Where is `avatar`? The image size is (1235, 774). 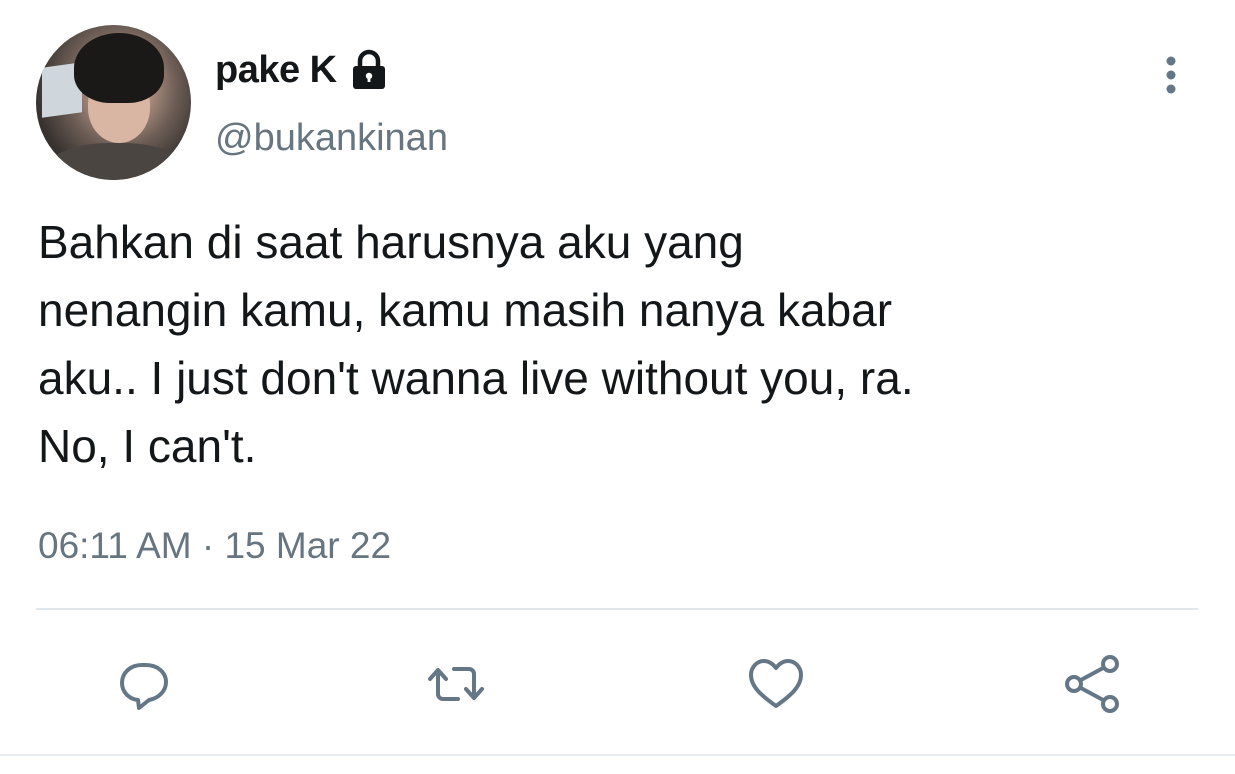
avatar is located at coordinates (113, 102).